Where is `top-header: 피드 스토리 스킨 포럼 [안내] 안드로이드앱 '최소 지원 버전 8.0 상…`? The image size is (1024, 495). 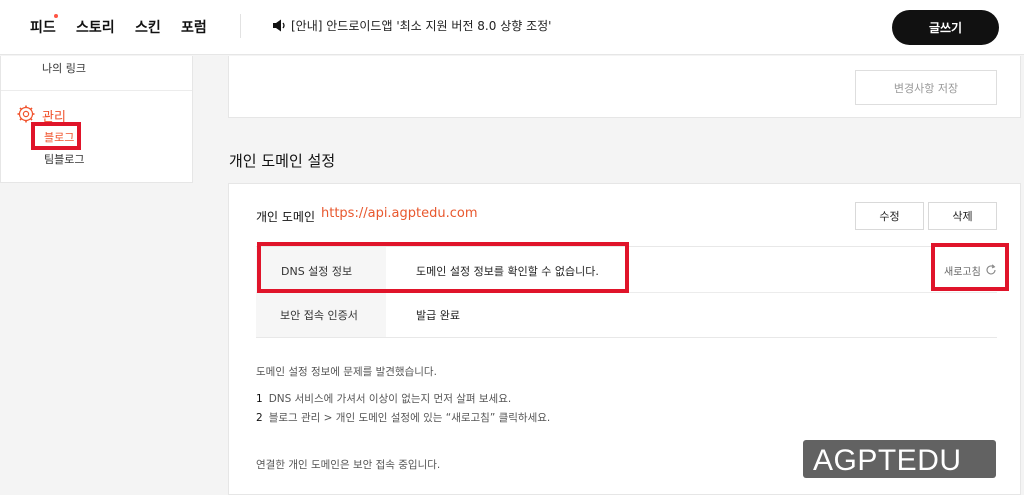
top-header: 피드 스토리 스킨 포럼 [안내] 안드로이드앱 '최소 지원 버전 8.0 상… is located at coordinates (512, 27).